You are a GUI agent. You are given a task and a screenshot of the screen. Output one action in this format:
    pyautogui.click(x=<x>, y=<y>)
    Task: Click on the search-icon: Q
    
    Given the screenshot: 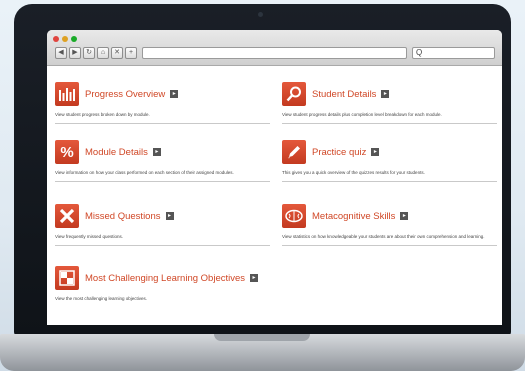 What is the action you would take?
    pyautogui.click(x=419, y=52)
    